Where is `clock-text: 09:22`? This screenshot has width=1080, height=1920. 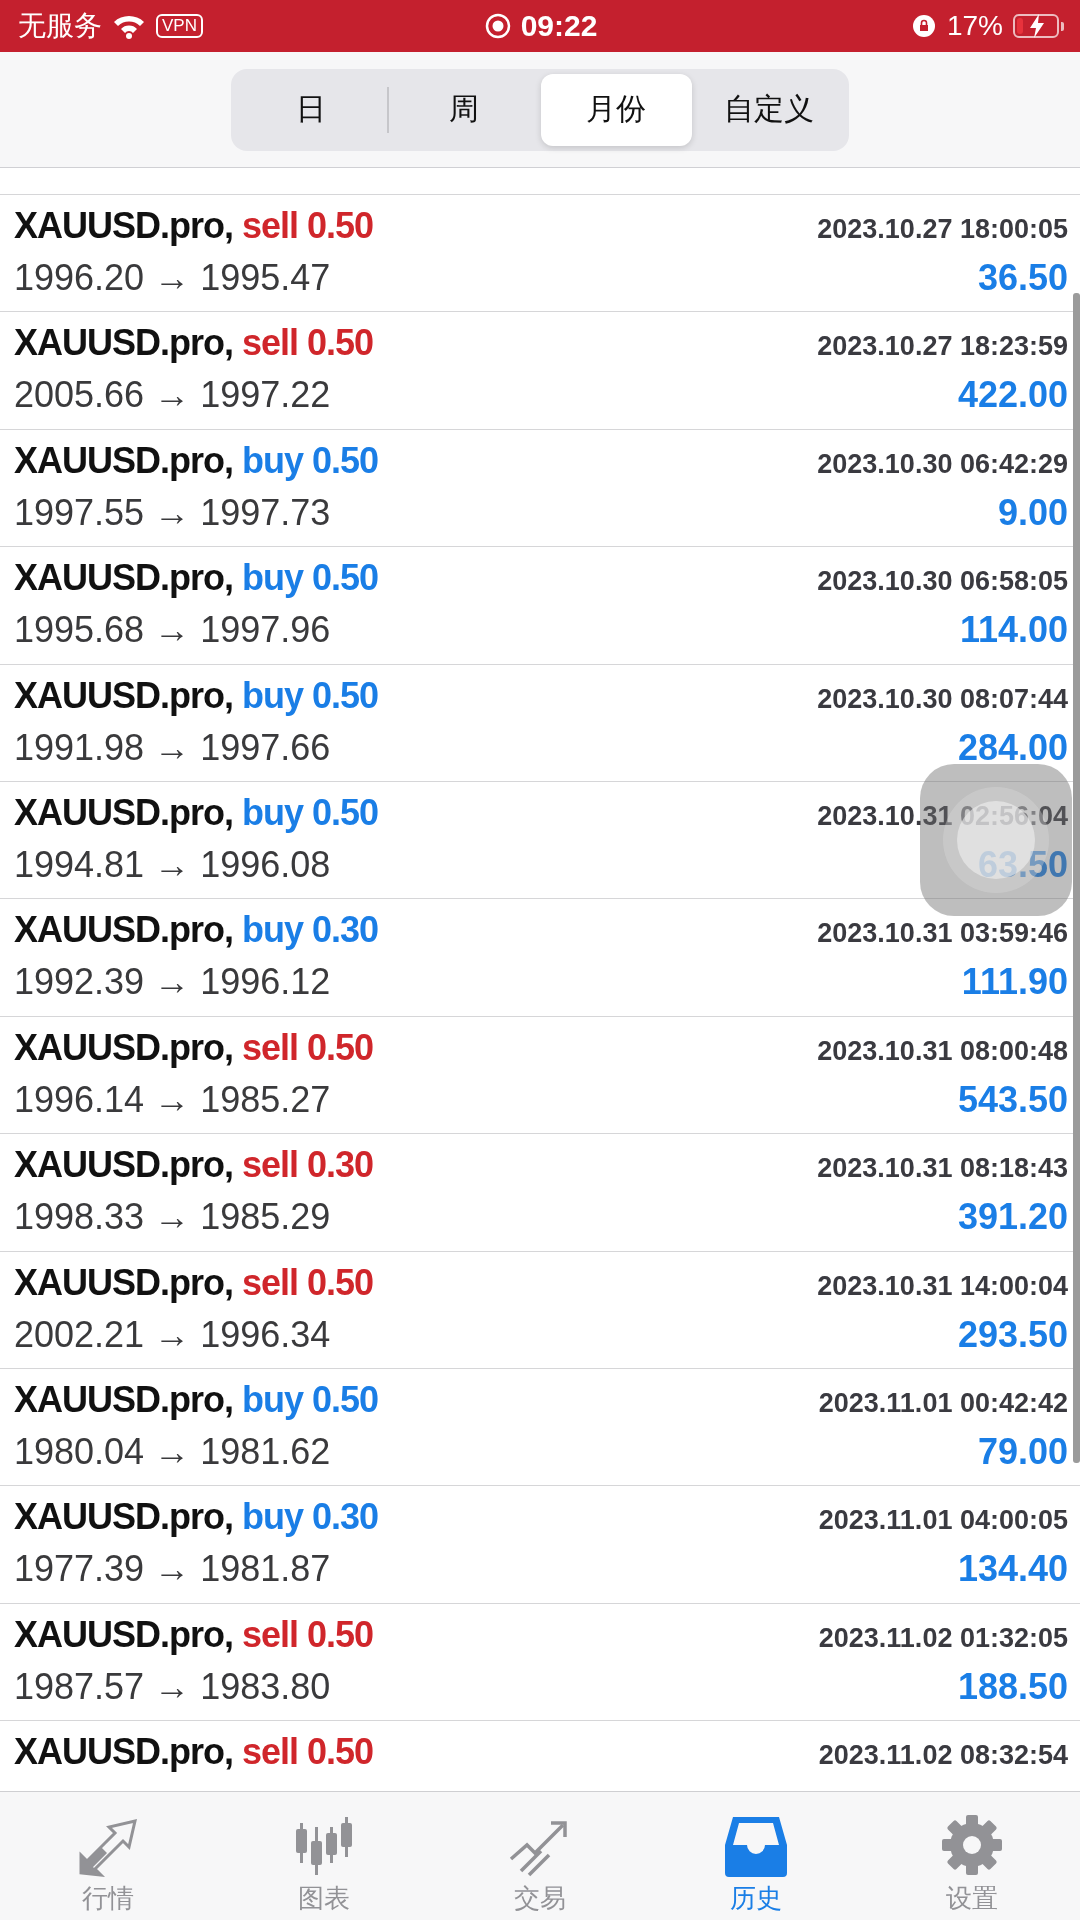 clock-text: 09:22 is located at coordinates (559, 26).